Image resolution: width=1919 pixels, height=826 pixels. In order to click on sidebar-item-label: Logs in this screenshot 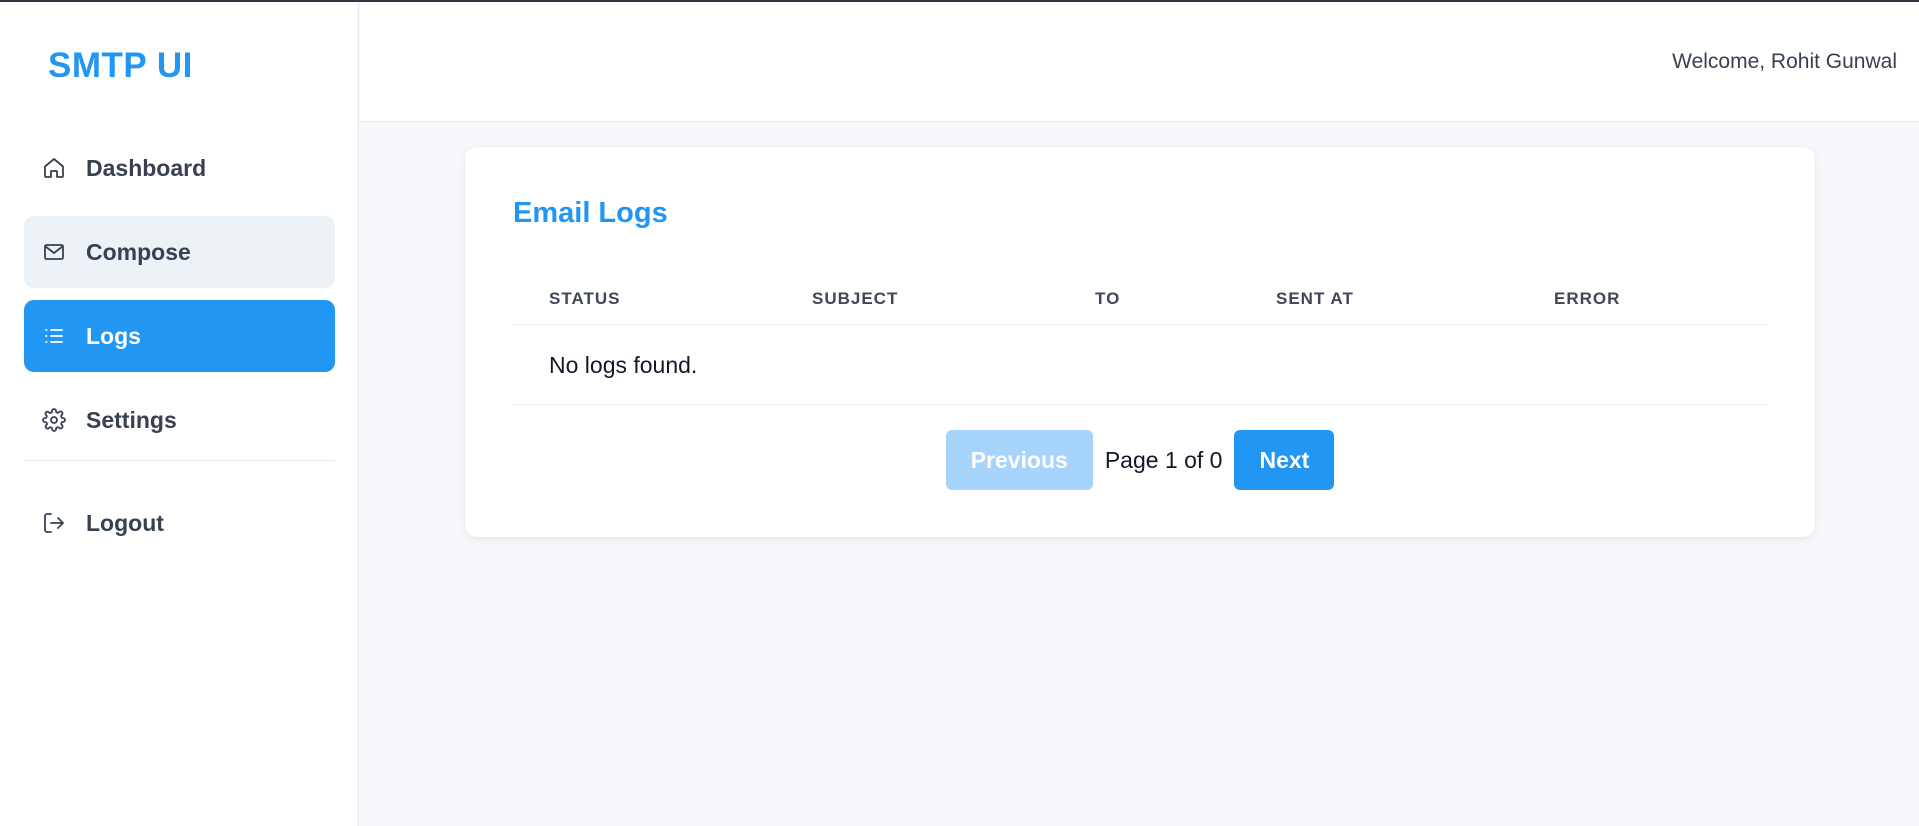, I will do `click(113, 335)`.